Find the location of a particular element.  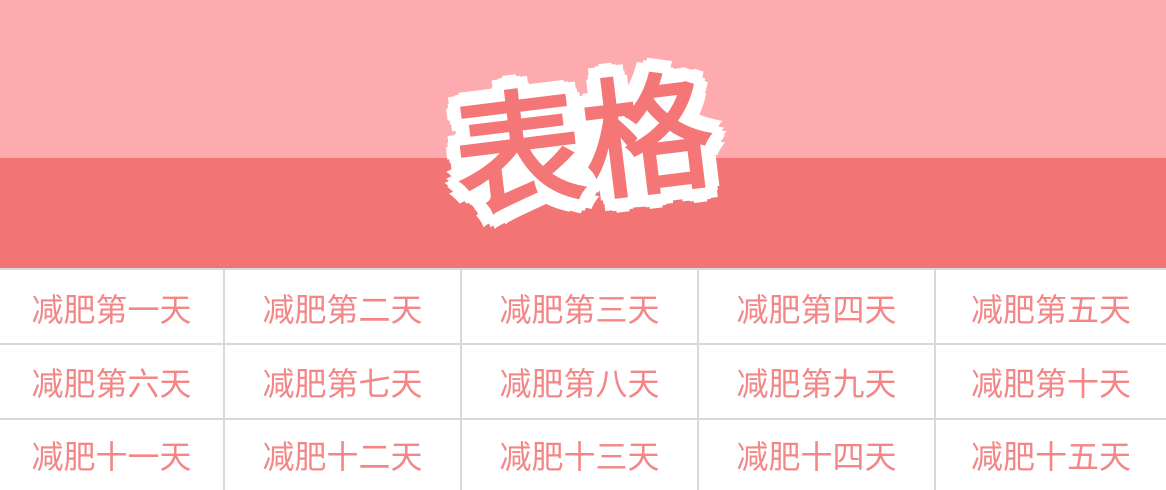

table-cell: 减肥十五天 is located at coordinates (1050, 457).